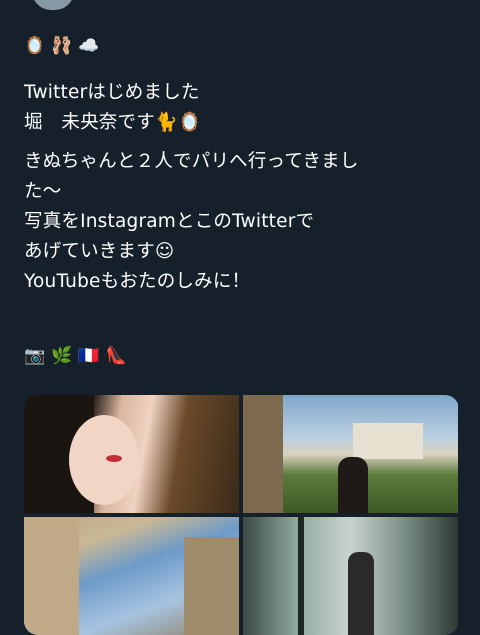  I want to click on france-flag-icon: 🇫🇷, so click(89, 356).